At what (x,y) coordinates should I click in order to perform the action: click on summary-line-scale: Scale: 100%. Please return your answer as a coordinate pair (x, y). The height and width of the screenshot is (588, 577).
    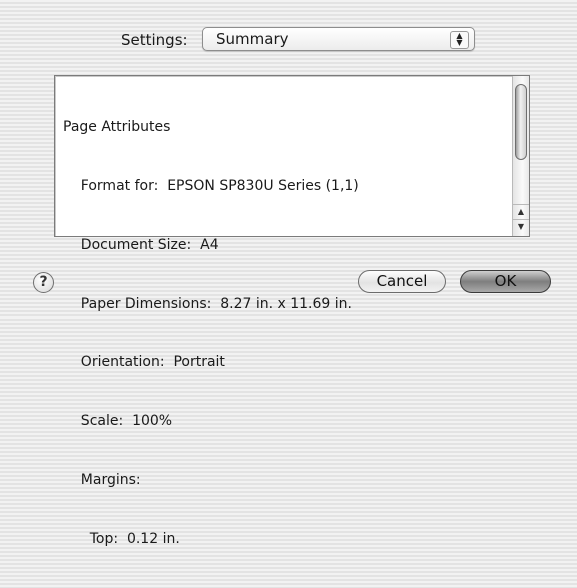
    Looking at the image, I should click on (118, 421).